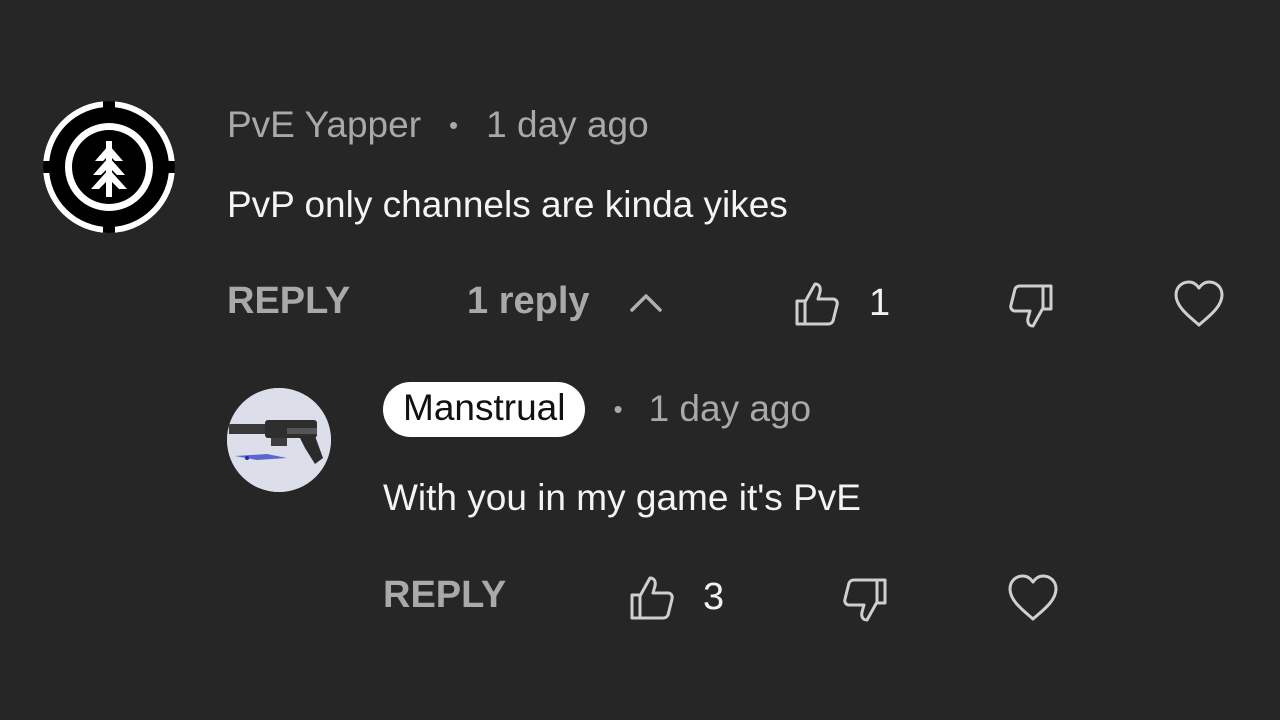 The height and width of the screenshot is (720, 1280). What do you see at coordinates (528, 301) in the screenshot?
I see `replies-count-label: 1 reply` at bounding box center [528, 301].